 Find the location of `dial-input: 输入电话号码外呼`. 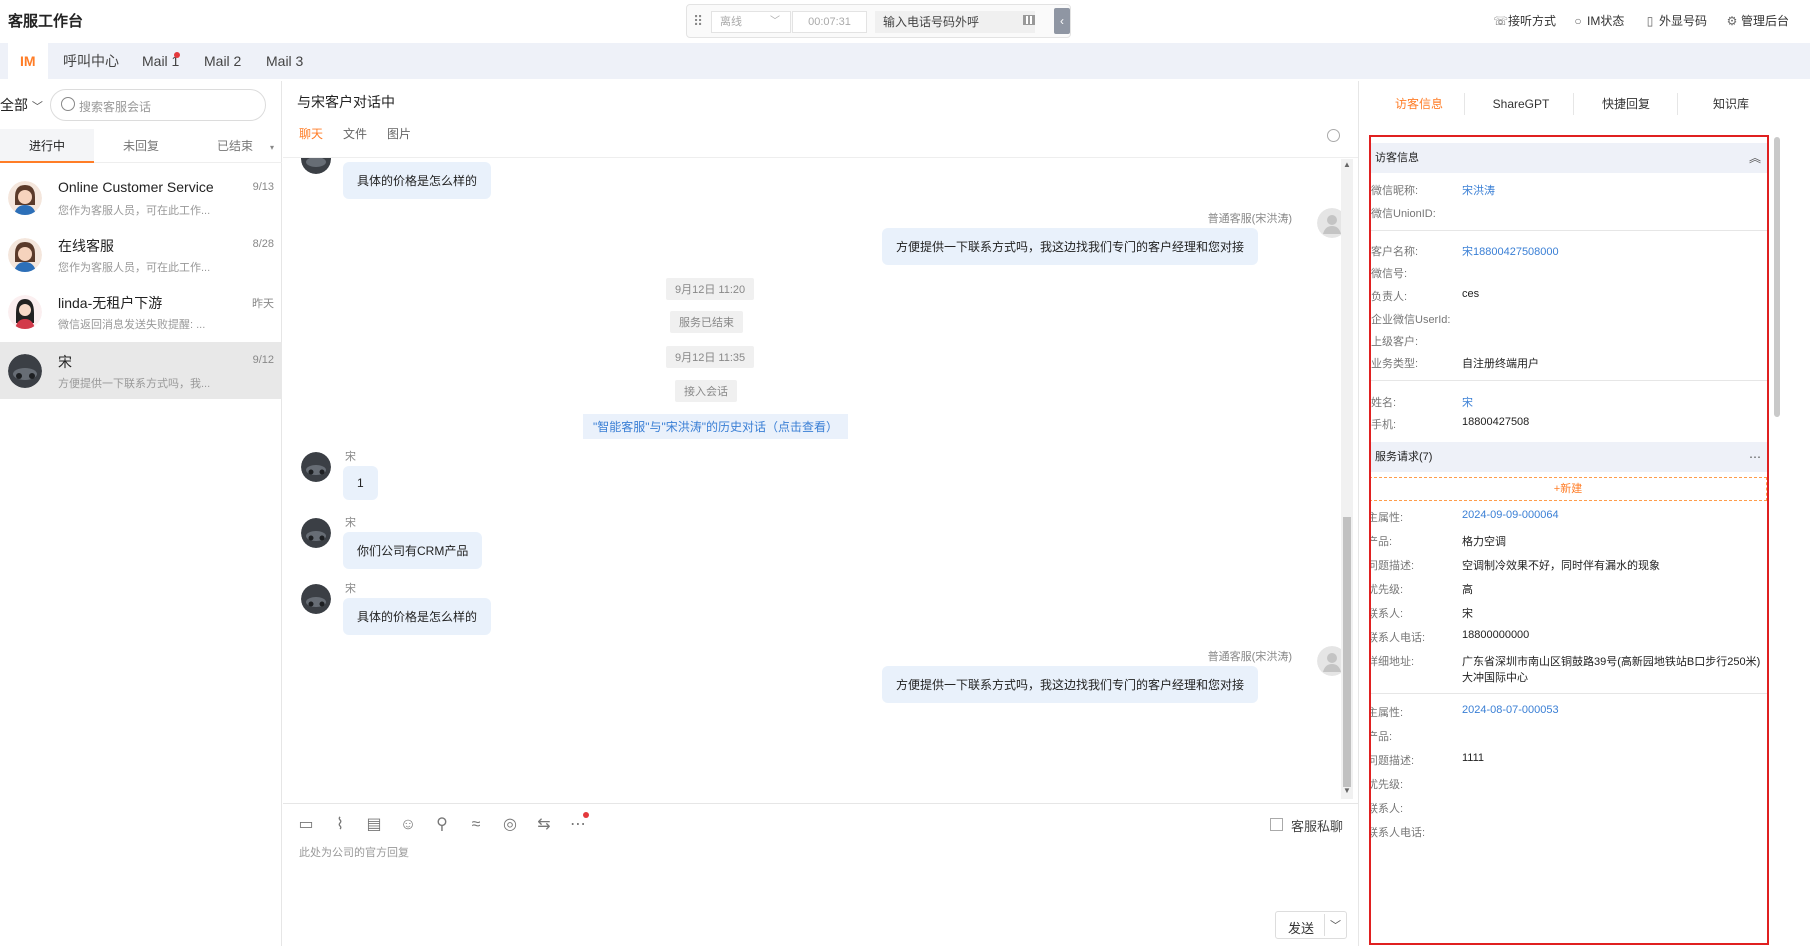

dial-input: 输入电话号码外呼 is located at coordinates (955, 22).